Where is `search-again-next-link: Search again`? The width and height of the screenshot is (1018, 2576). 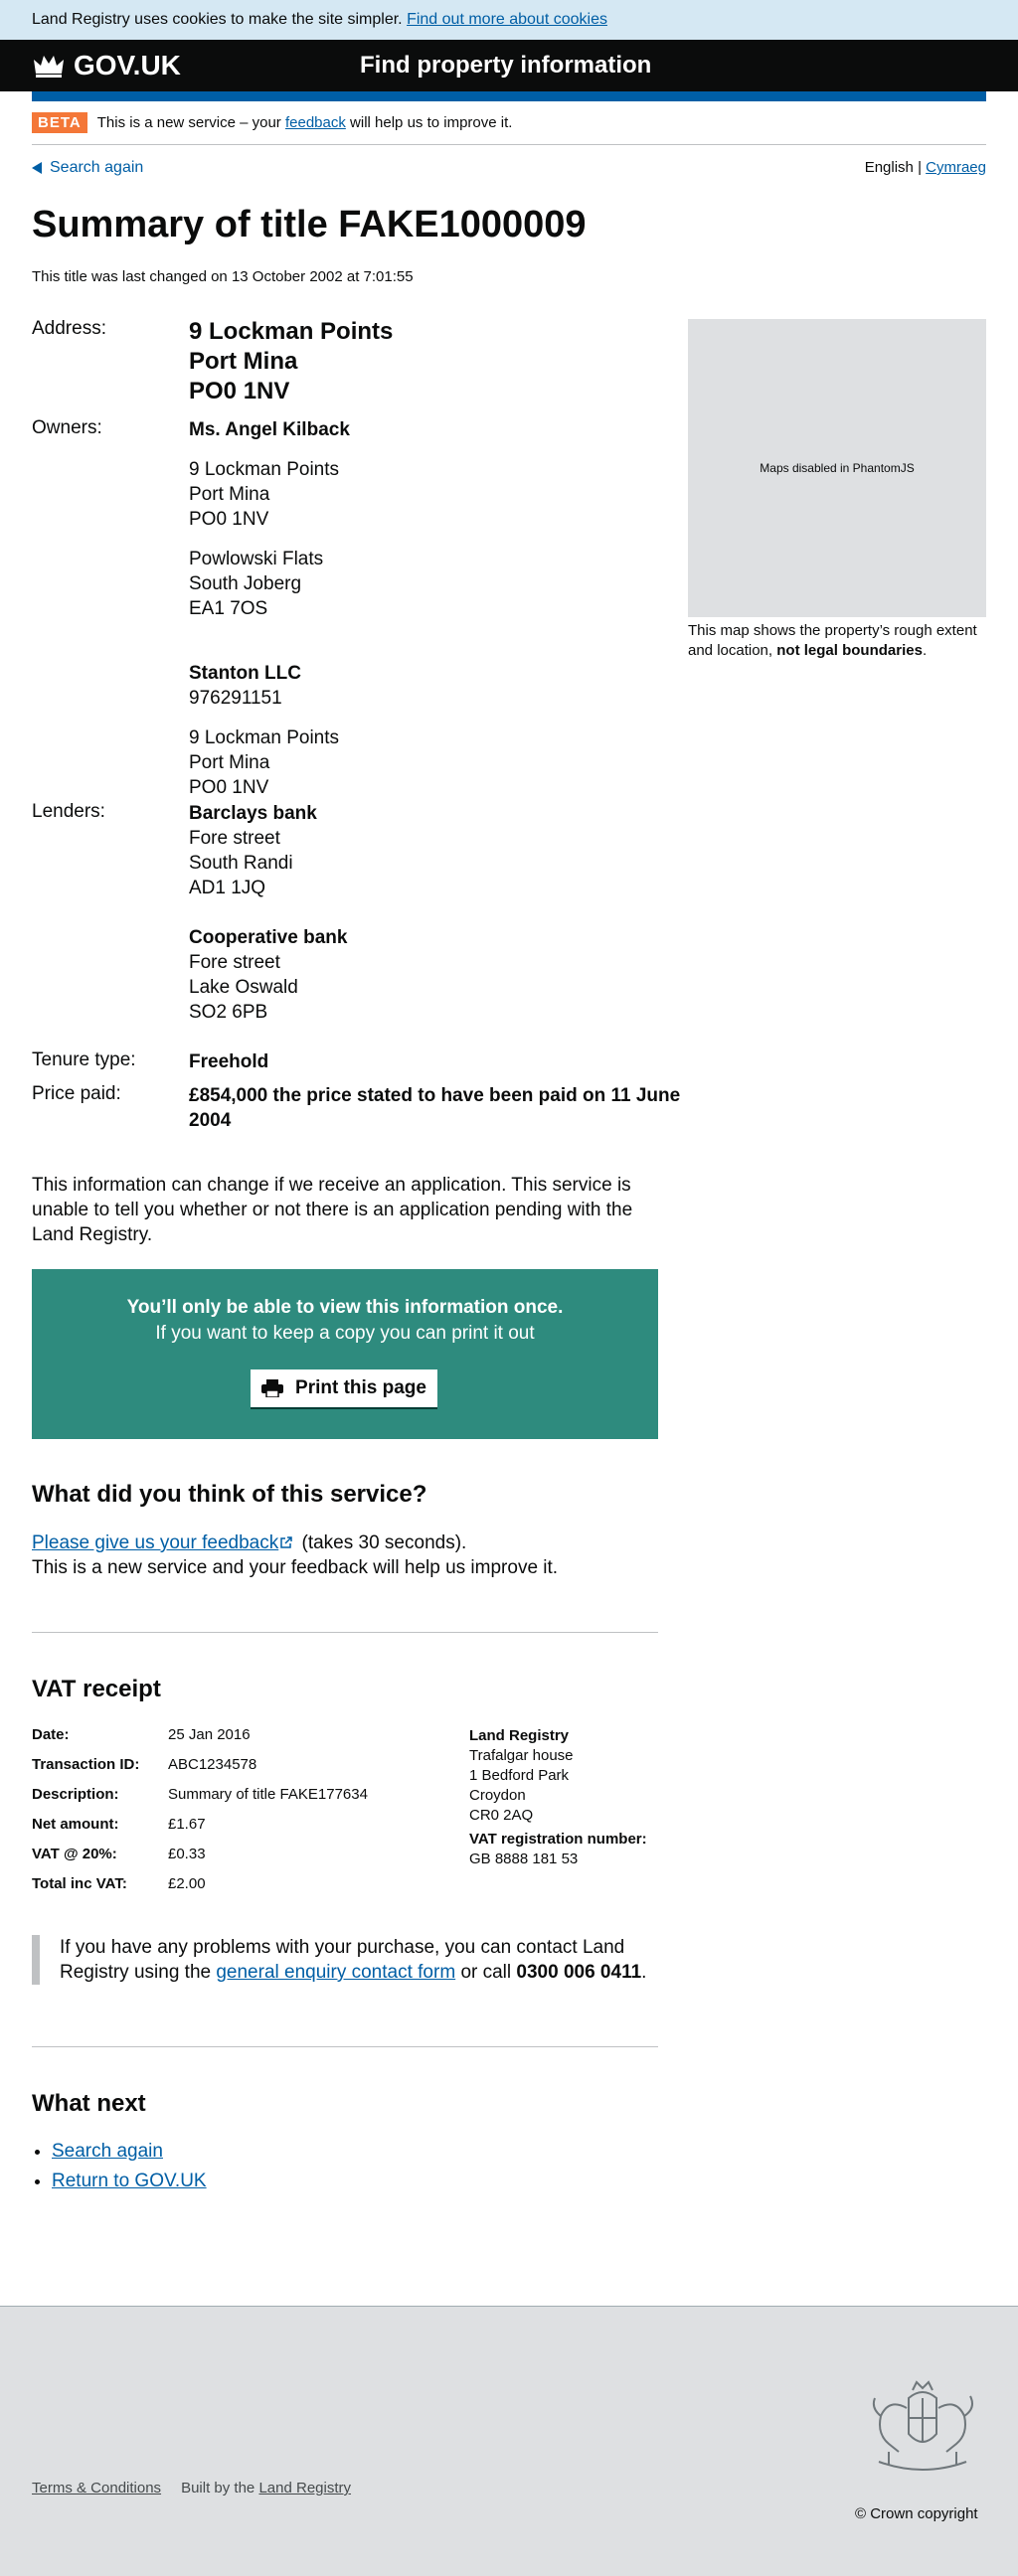
search-again-next-link: Search again is located at coordinates (107, 2151).